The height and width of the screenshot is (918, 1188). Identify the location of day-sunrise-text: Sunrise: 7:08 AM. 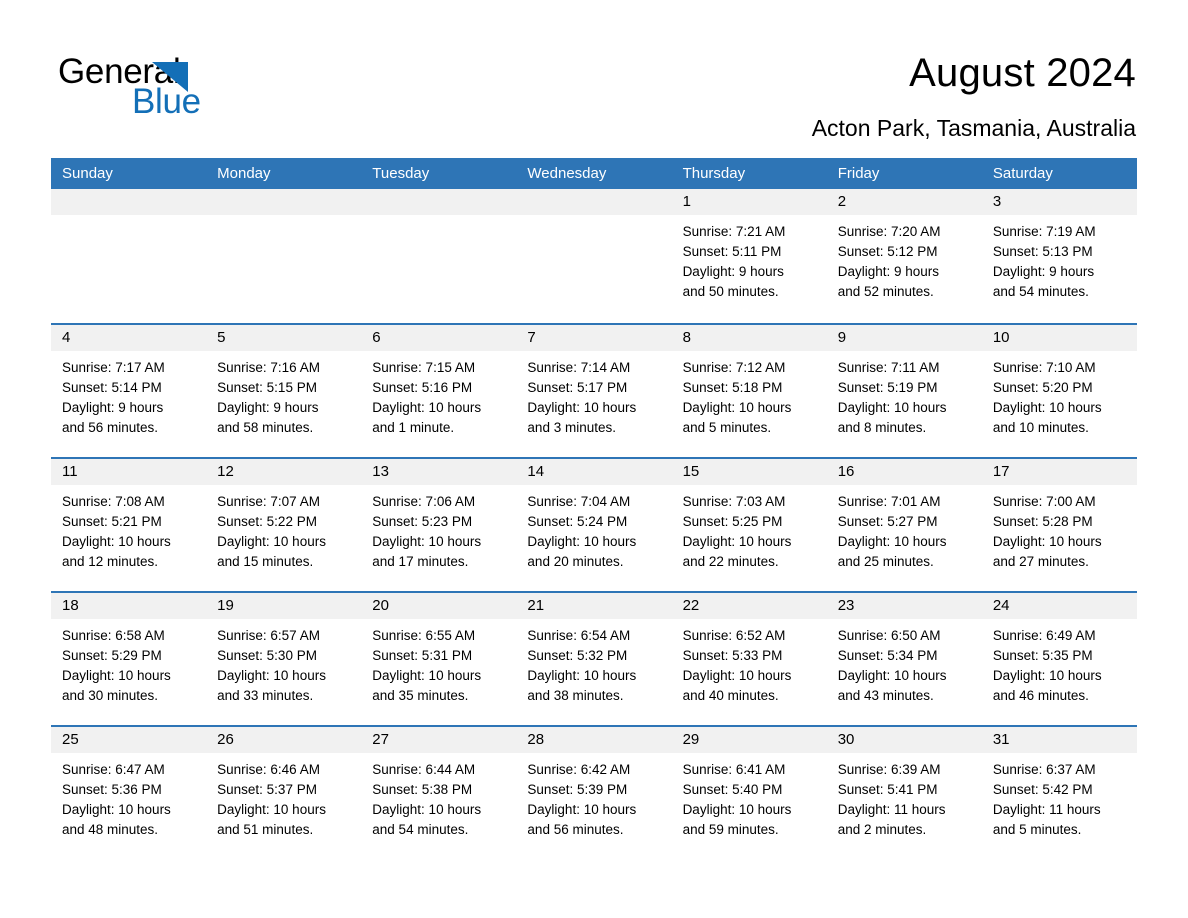
(113, 501).